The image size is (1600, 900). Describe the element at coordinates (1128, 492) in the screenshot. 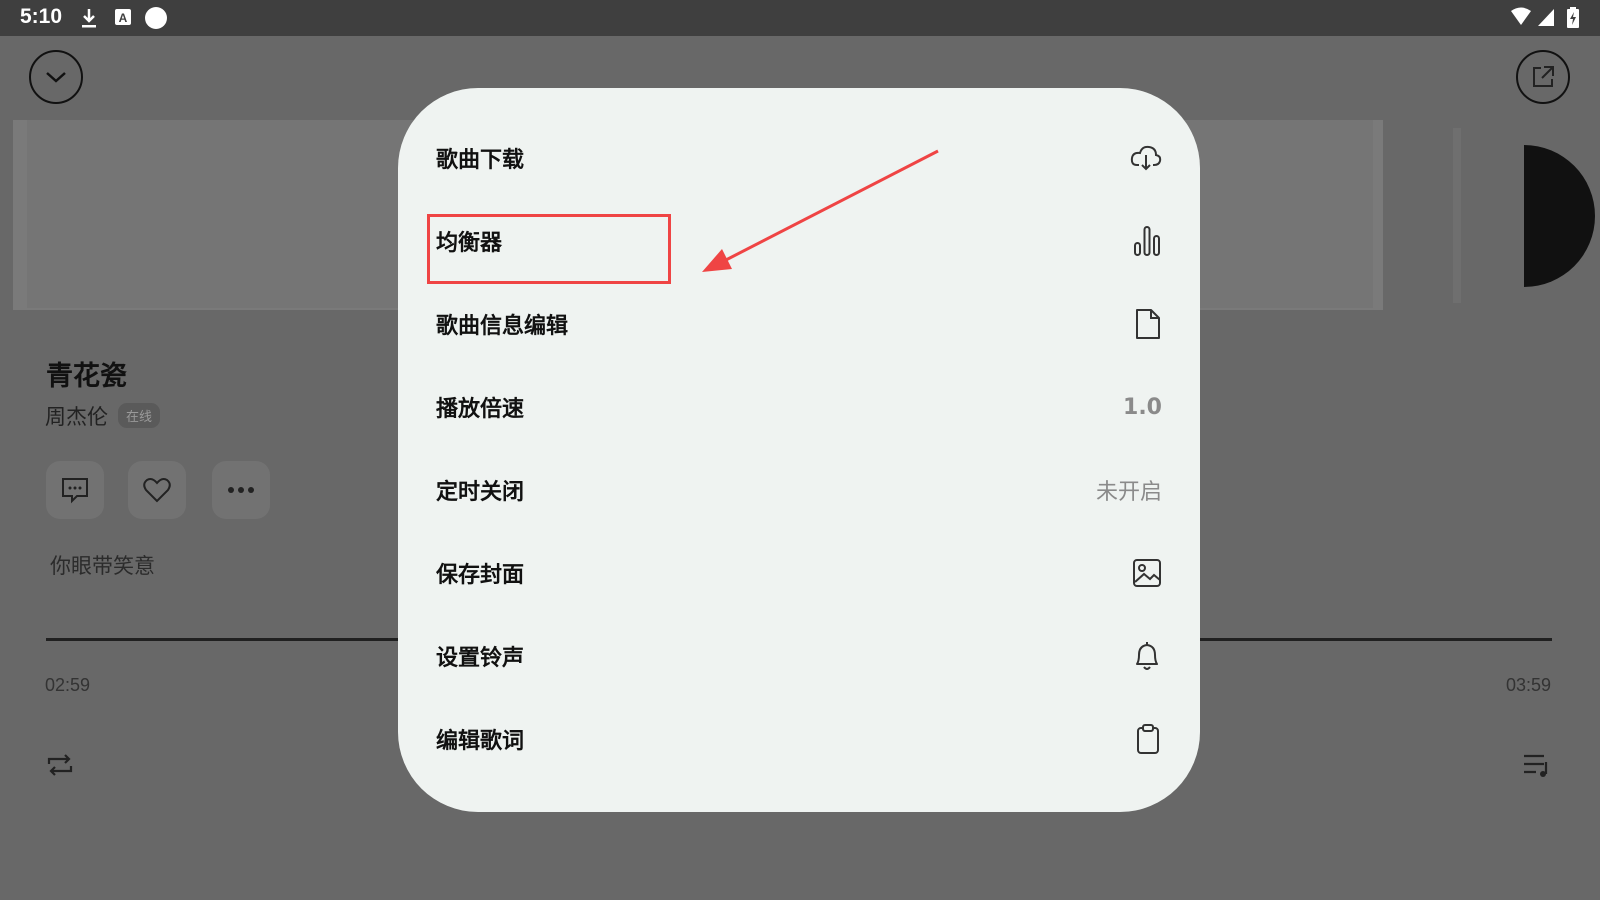

I see `sleep-timer-value: 未开启` at that location.